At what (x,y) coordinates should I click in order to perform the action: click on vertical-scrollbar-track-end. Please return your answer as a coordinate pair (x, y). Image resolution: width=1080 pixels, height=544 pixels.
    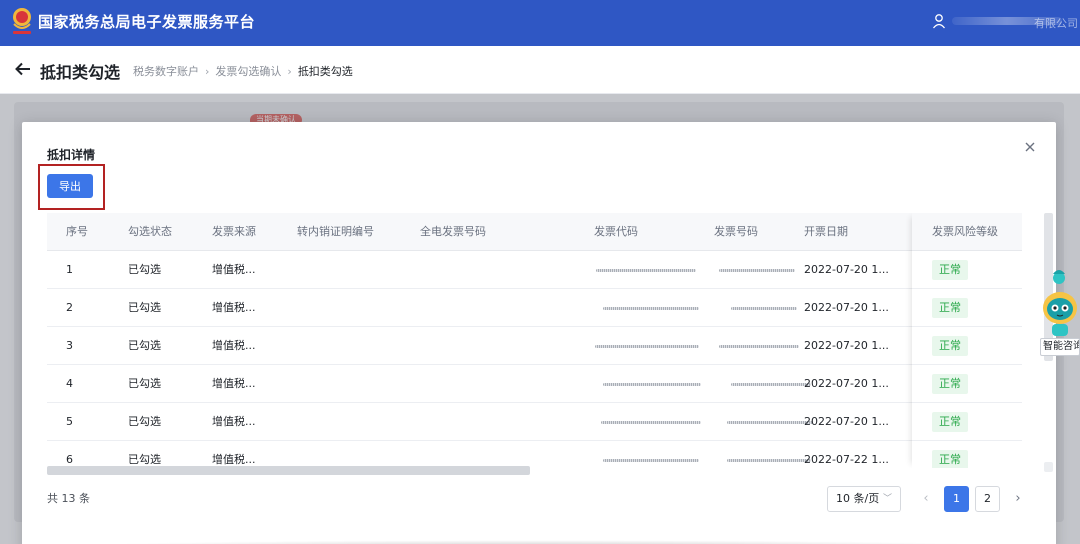
    Looking at the image, I should click on (1048, 467).